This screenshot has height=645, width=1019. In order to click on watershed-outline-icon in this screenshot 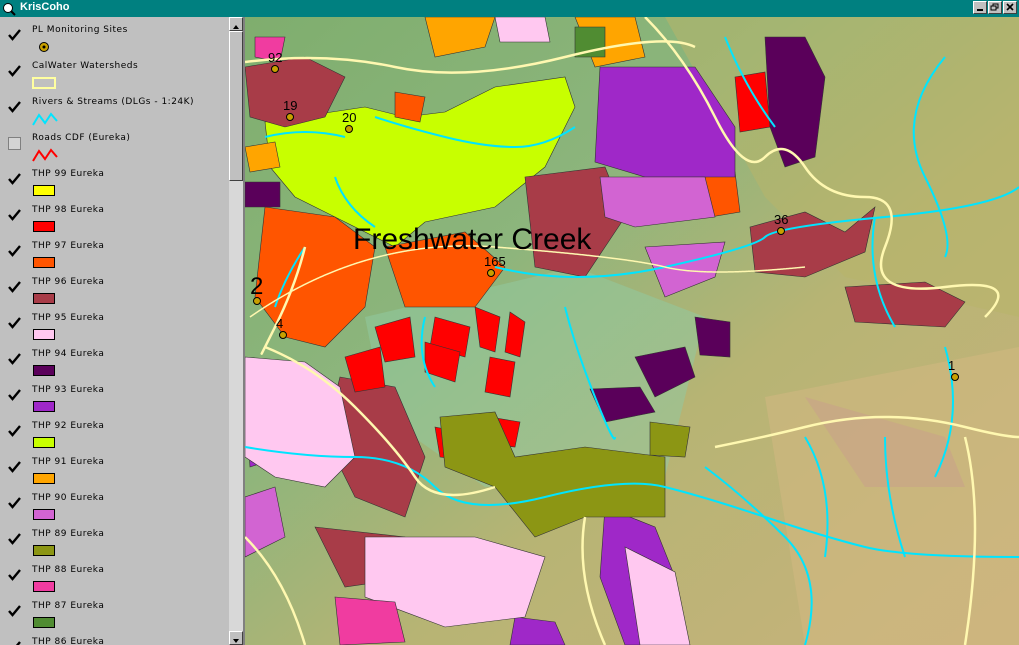, I will do `click(45, 83)`.